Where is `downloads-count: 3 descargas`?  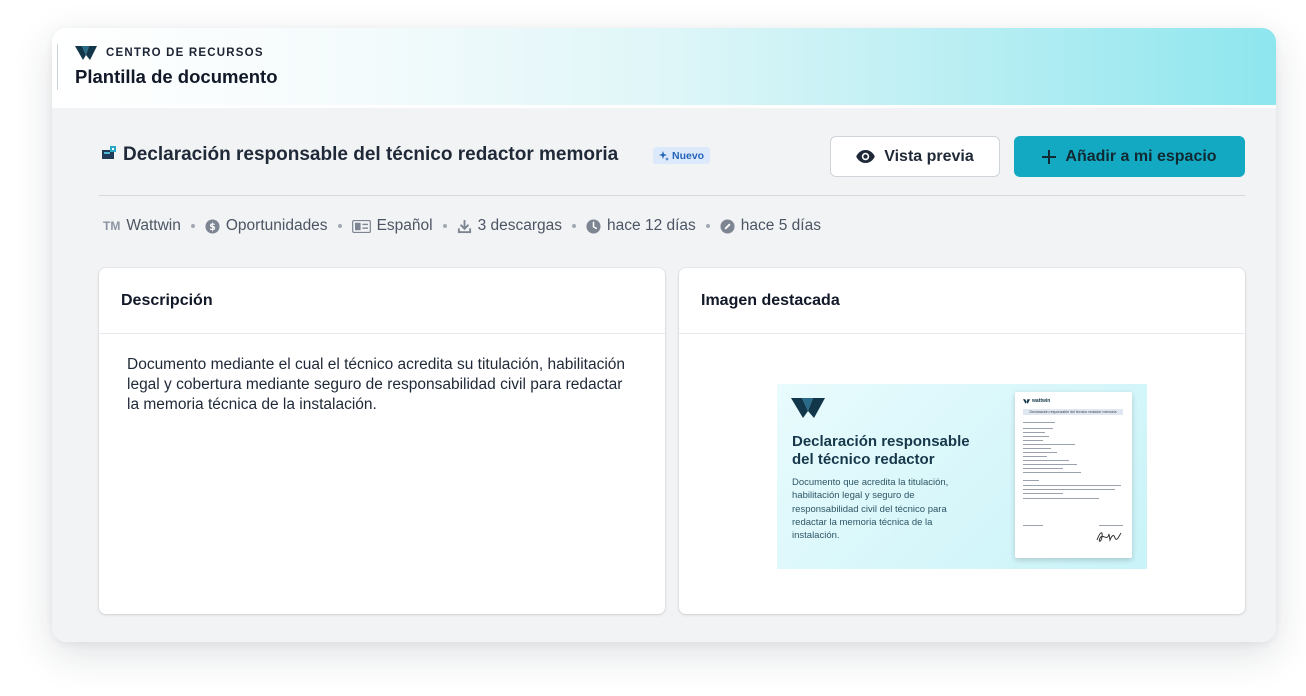 downloads-count: 3 descargas is located at coordinates (520, 225).